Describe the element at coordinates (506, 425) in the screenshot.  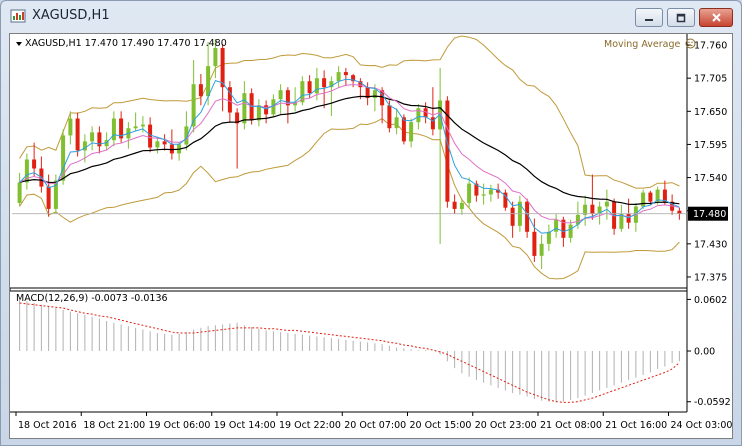
I see `time-tick-label: 20 Oct 23:00` at that location.